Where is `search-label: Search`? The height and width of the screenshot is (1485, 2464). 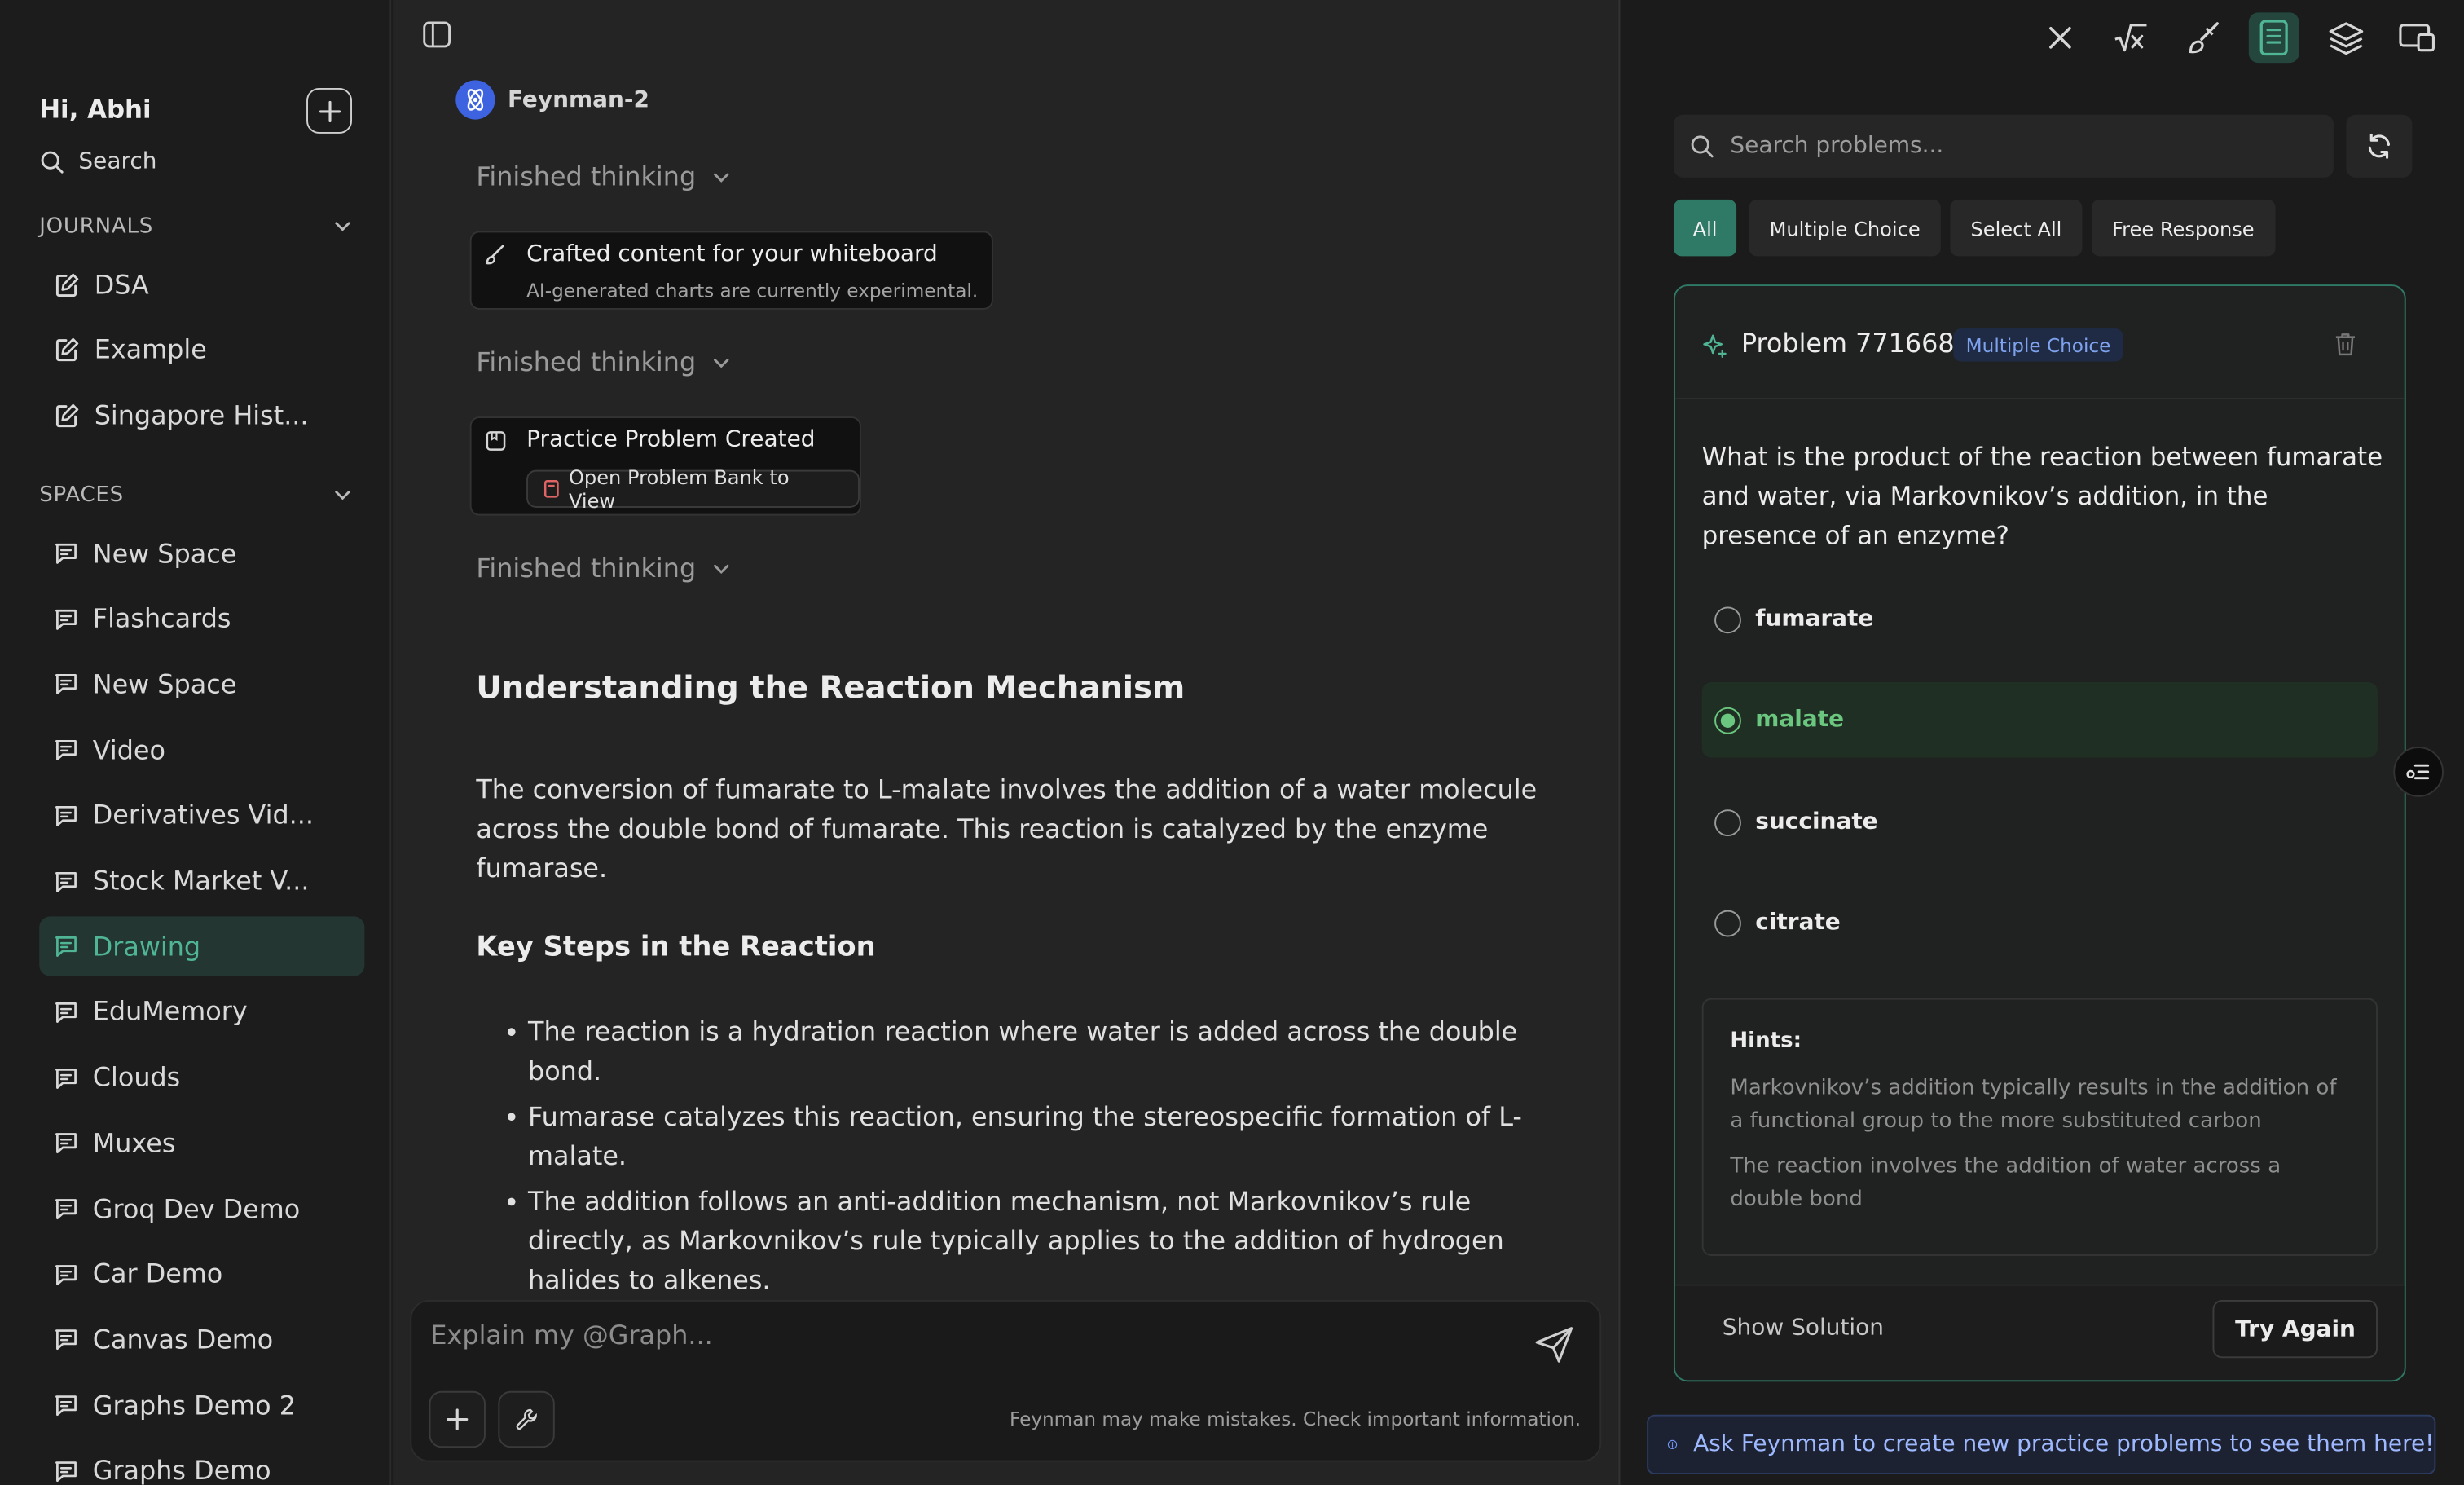 search-label: Search is located at coordinates (117, 162).